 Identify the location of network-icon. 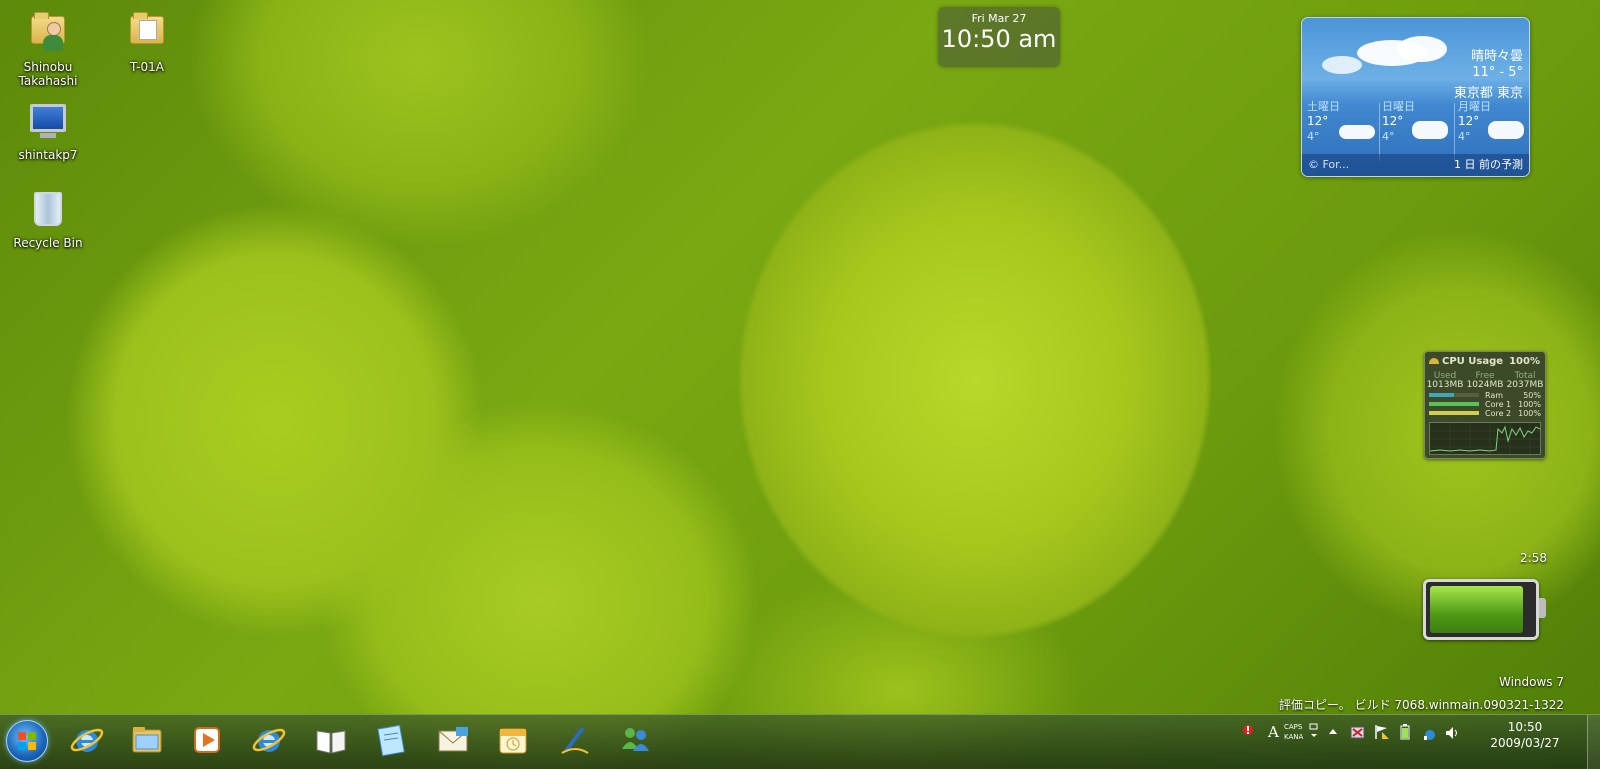
(1430, 735).